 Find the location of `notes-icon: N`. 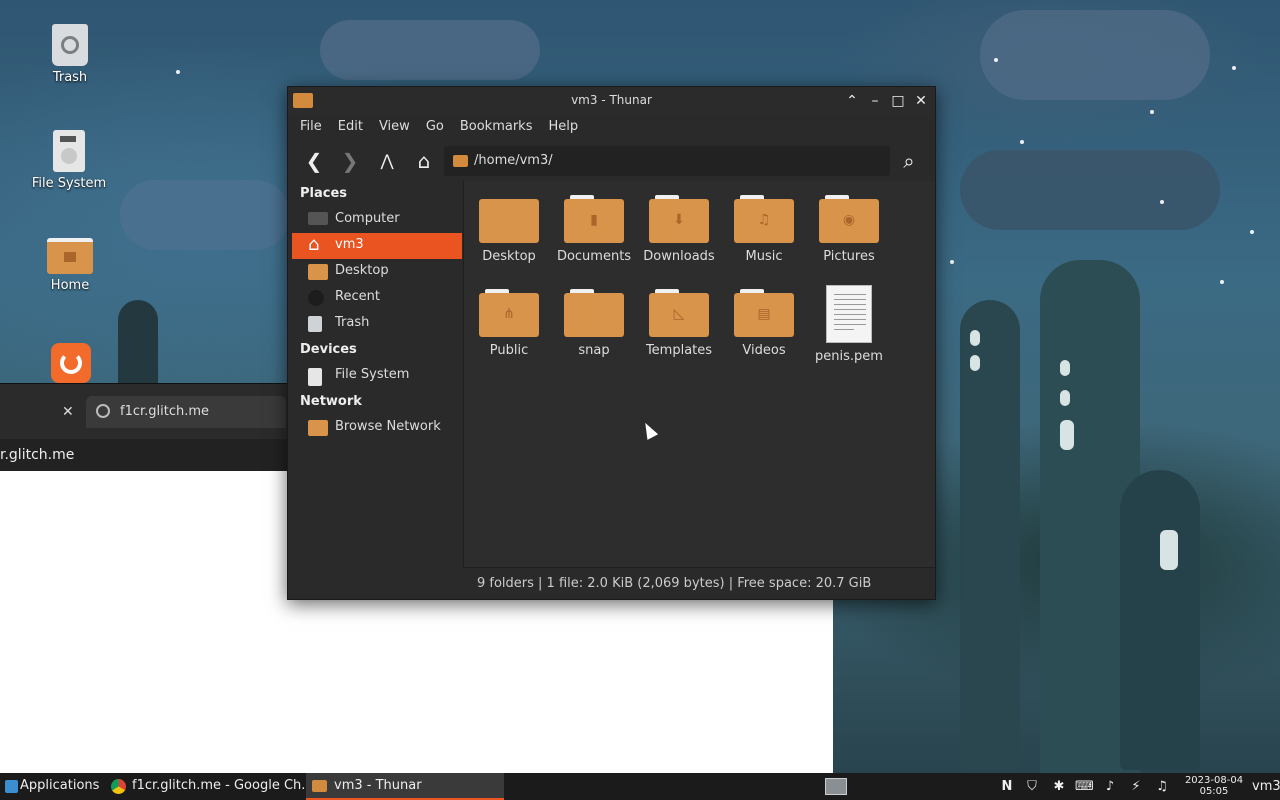

notes-icon: N is located at coordinates (1007, 787).